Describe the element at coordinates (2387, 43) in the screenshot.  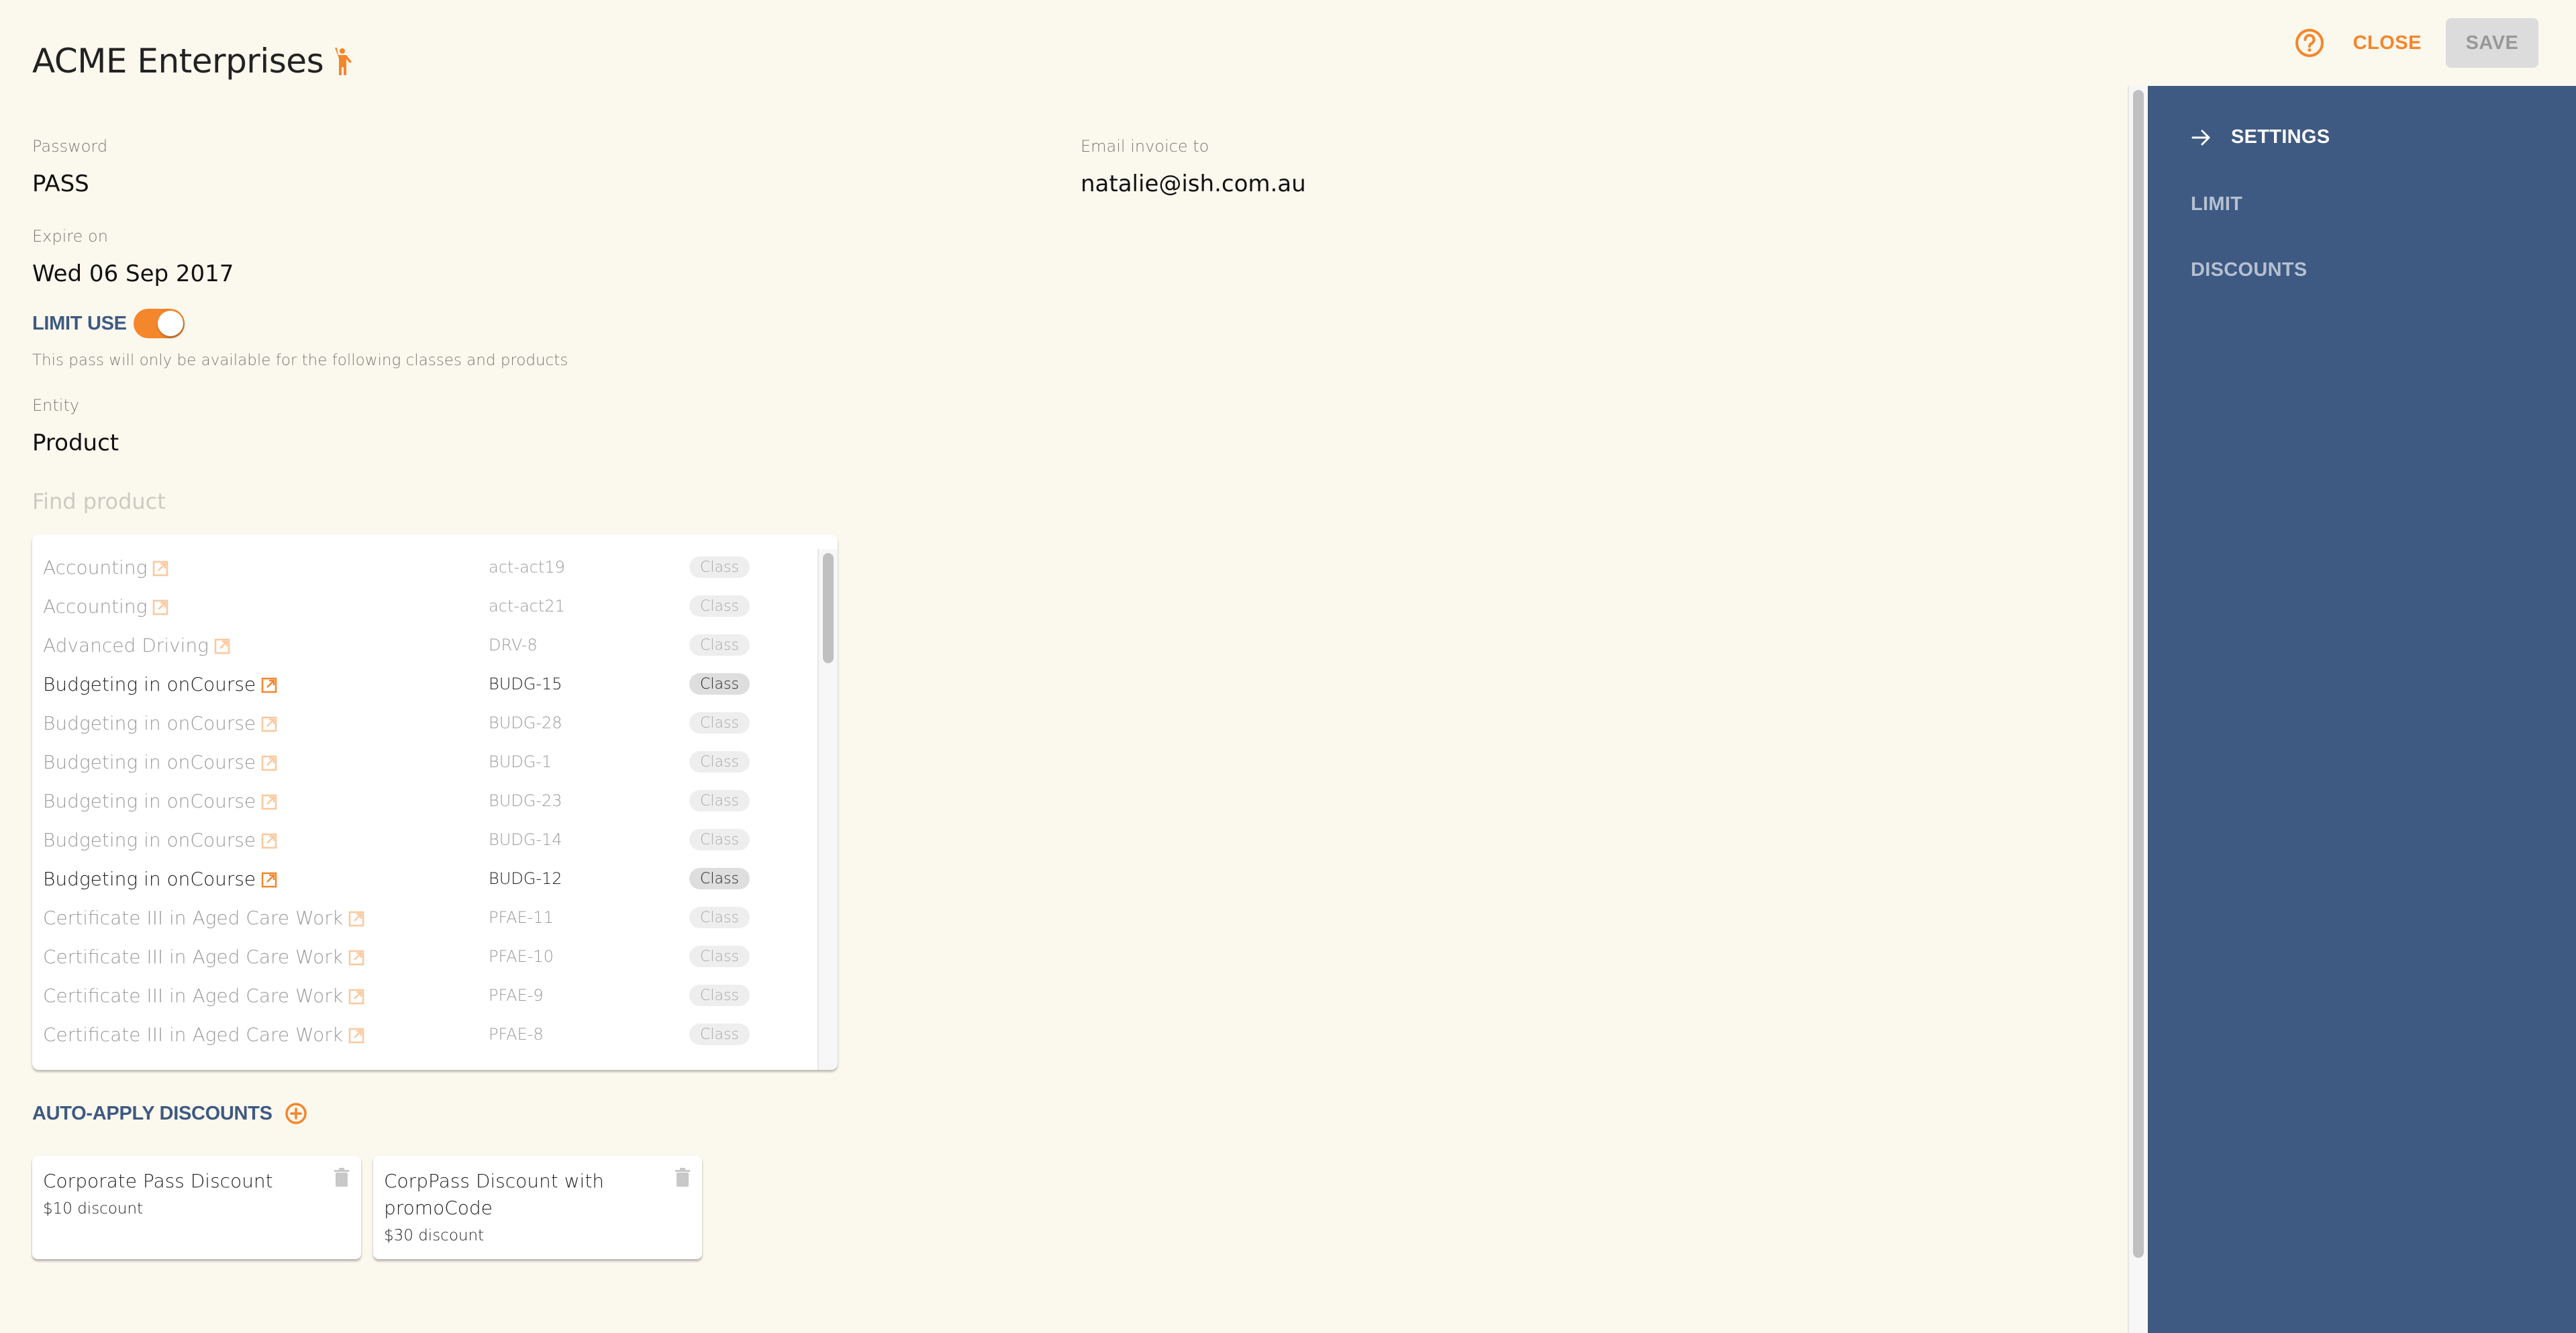
I see `close-button: CLOSE` at that location.